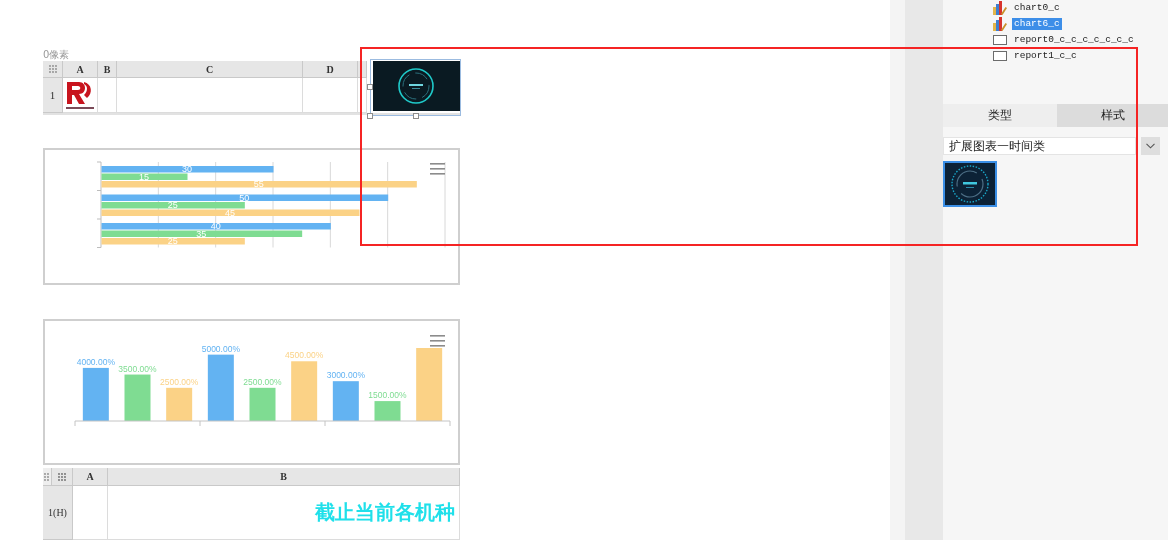 The height and width of the screenshot is (540, 1168). What do you see at coordinates (345, 375) in the screenshot?
I see `data-label: 3000.00%` at bounding box center [345, 375].